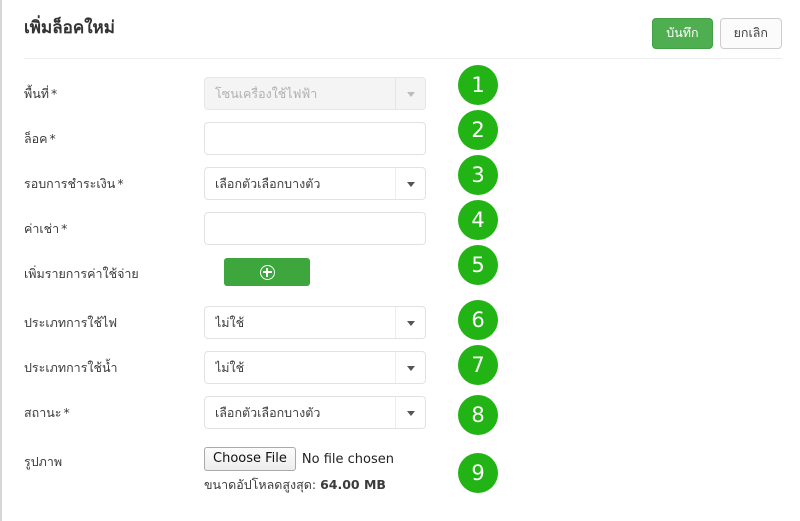 The width and height of the screenshot is (800, 521). I want to click on form-label: ประเภทการใช้น้ำ, so click(71, 368).